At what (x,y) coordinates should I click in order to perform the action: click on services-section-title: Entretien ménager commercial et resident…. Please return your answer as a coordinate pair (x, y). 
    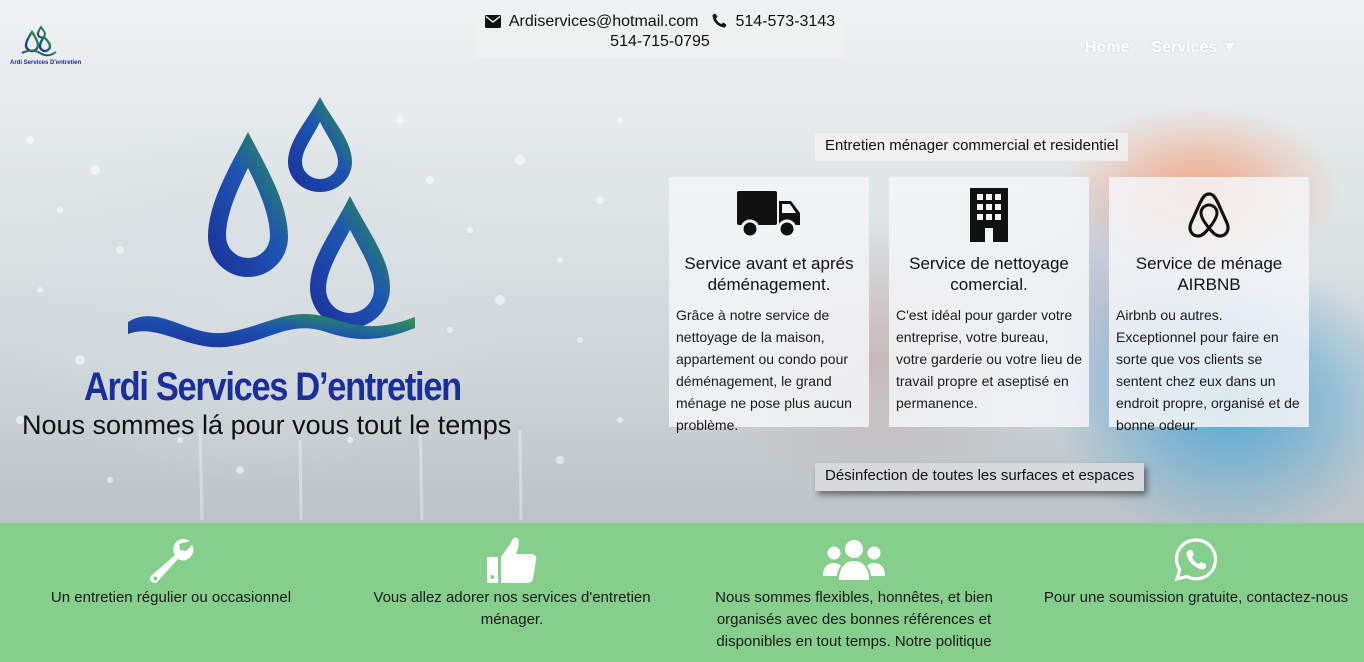
    Looking at the image, I should click on (972, 147).